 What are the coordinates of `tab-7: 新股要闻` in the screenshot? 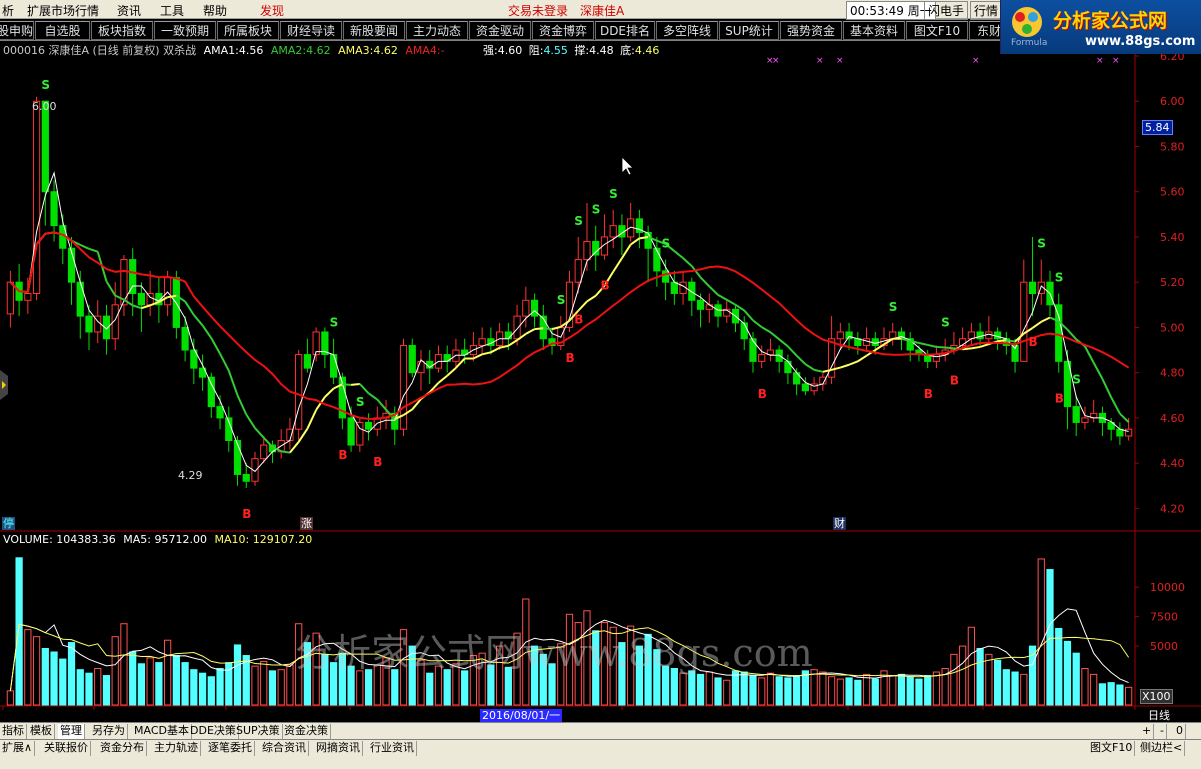 It's located at (374, 30).